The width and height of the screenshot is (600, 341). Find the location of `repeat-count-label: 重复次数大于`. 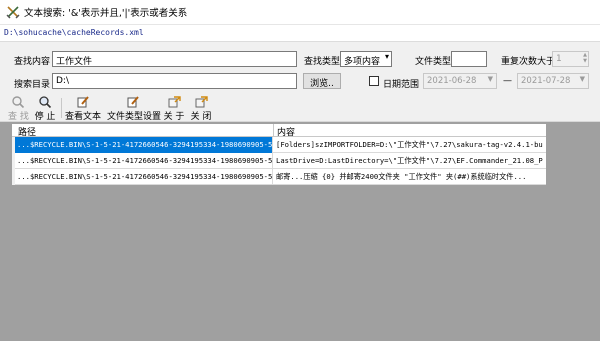

repeat-count-label: 重复次数大于 is located at coordinates (528, 62).